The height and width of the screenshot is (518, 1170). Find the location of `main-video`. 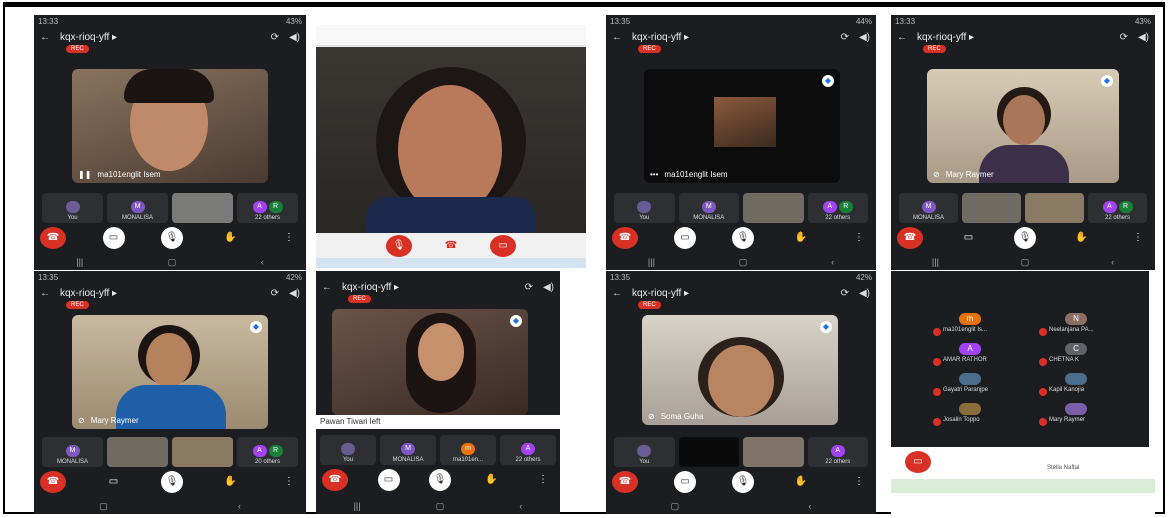

main-video is located at coordinates (451, 140).